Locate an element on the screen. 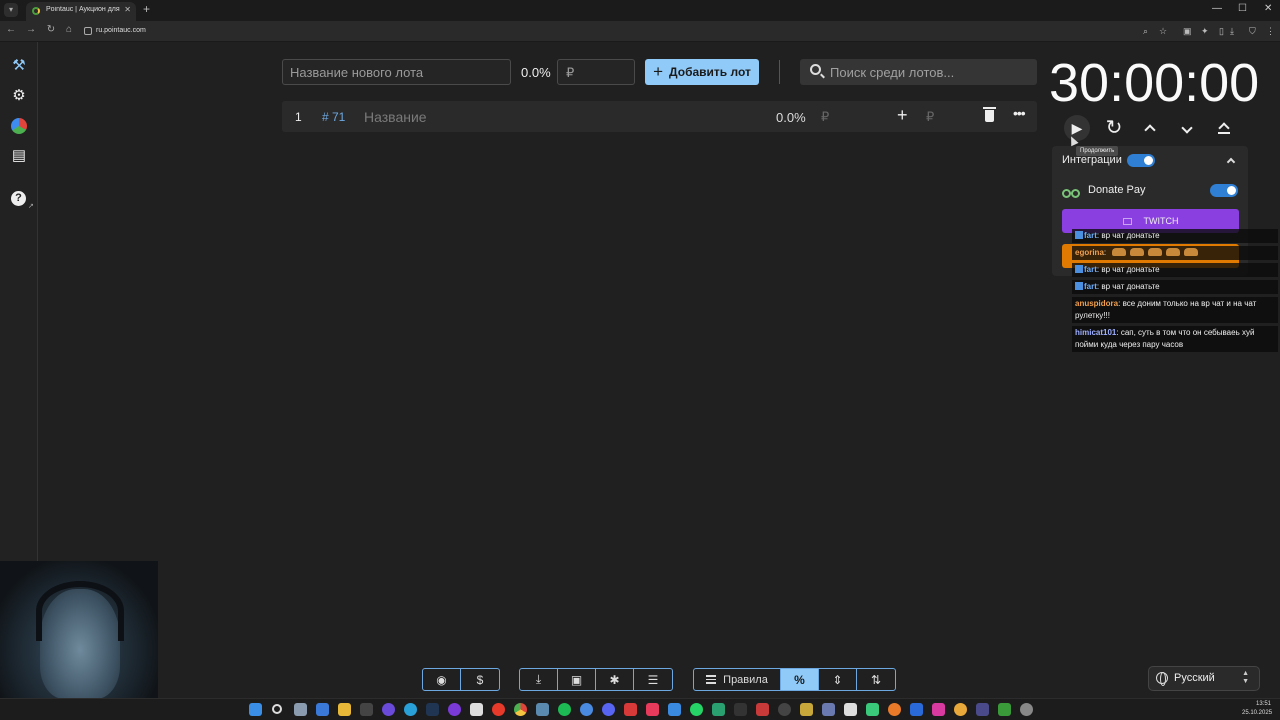  tab-close-icon: ✕ is located at coordinates (127, 9).